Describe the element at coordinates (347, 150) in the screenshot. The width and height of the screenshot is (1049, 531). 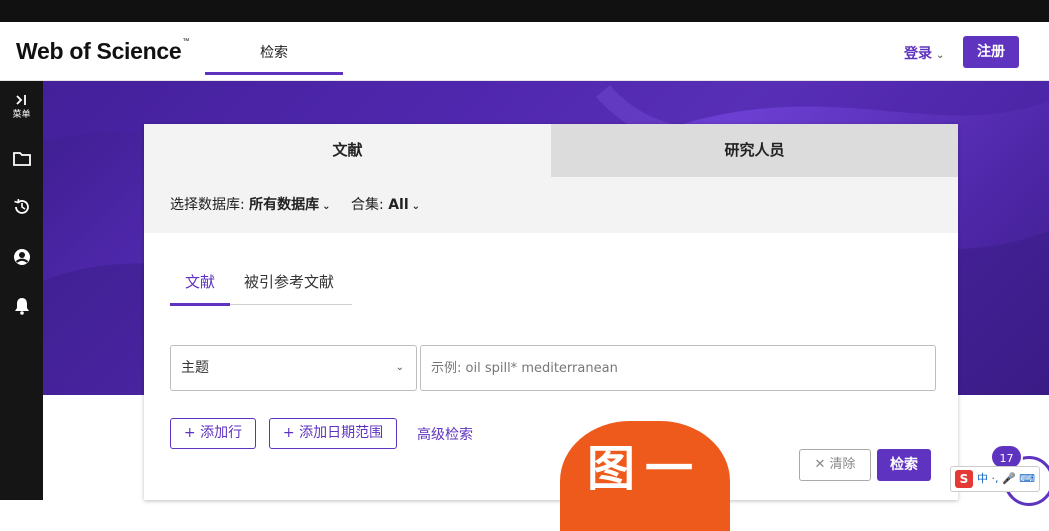
I see `tab-documents: 文献` at that location.